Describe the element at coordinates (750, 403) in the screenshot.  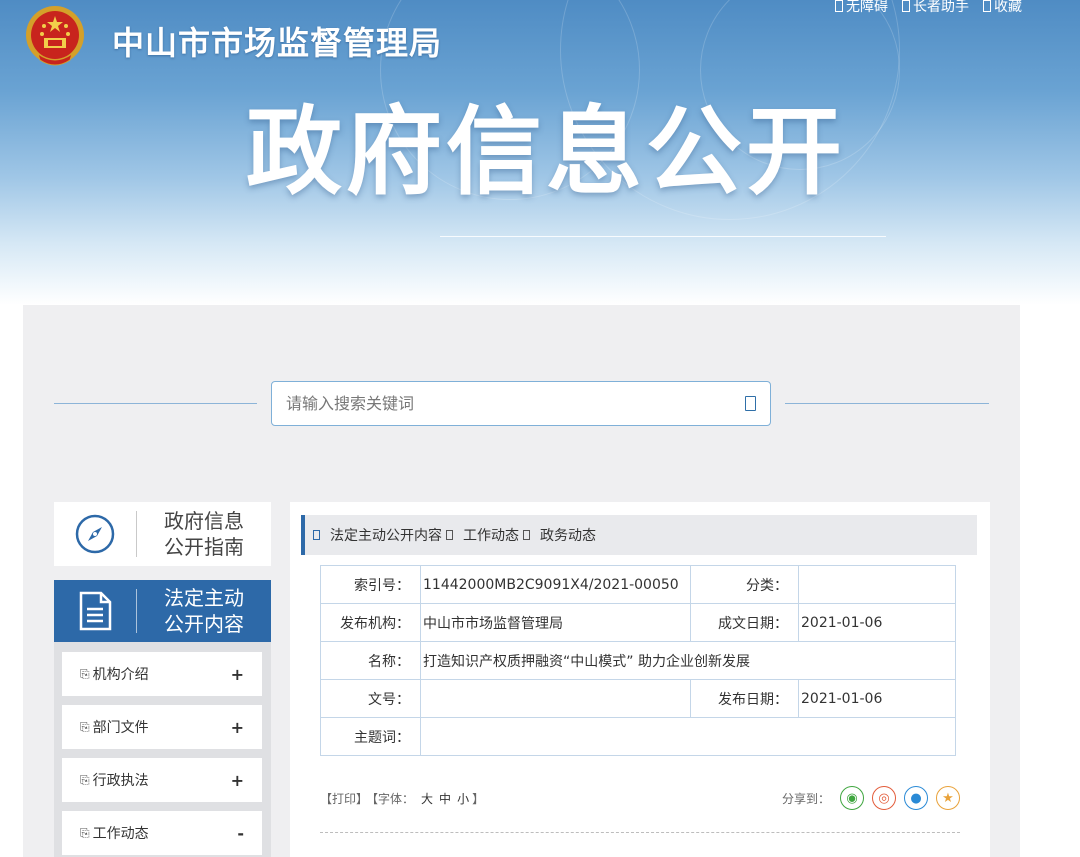
I see `search-icon` at that location.